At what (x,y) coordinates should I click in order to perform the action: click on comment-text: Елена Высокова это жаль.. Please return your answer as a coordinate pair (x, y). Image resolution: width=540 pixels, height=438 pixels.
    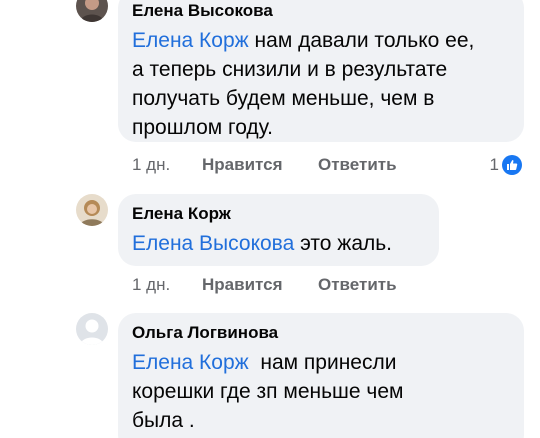
    Looking at the image, I should click on (279, 243).